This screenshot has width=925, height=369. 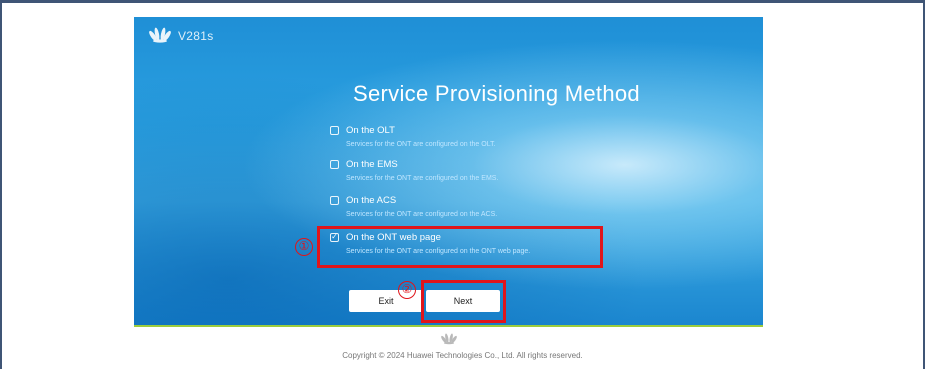 I want to click on accent-divider, so click(x=448, y=326).